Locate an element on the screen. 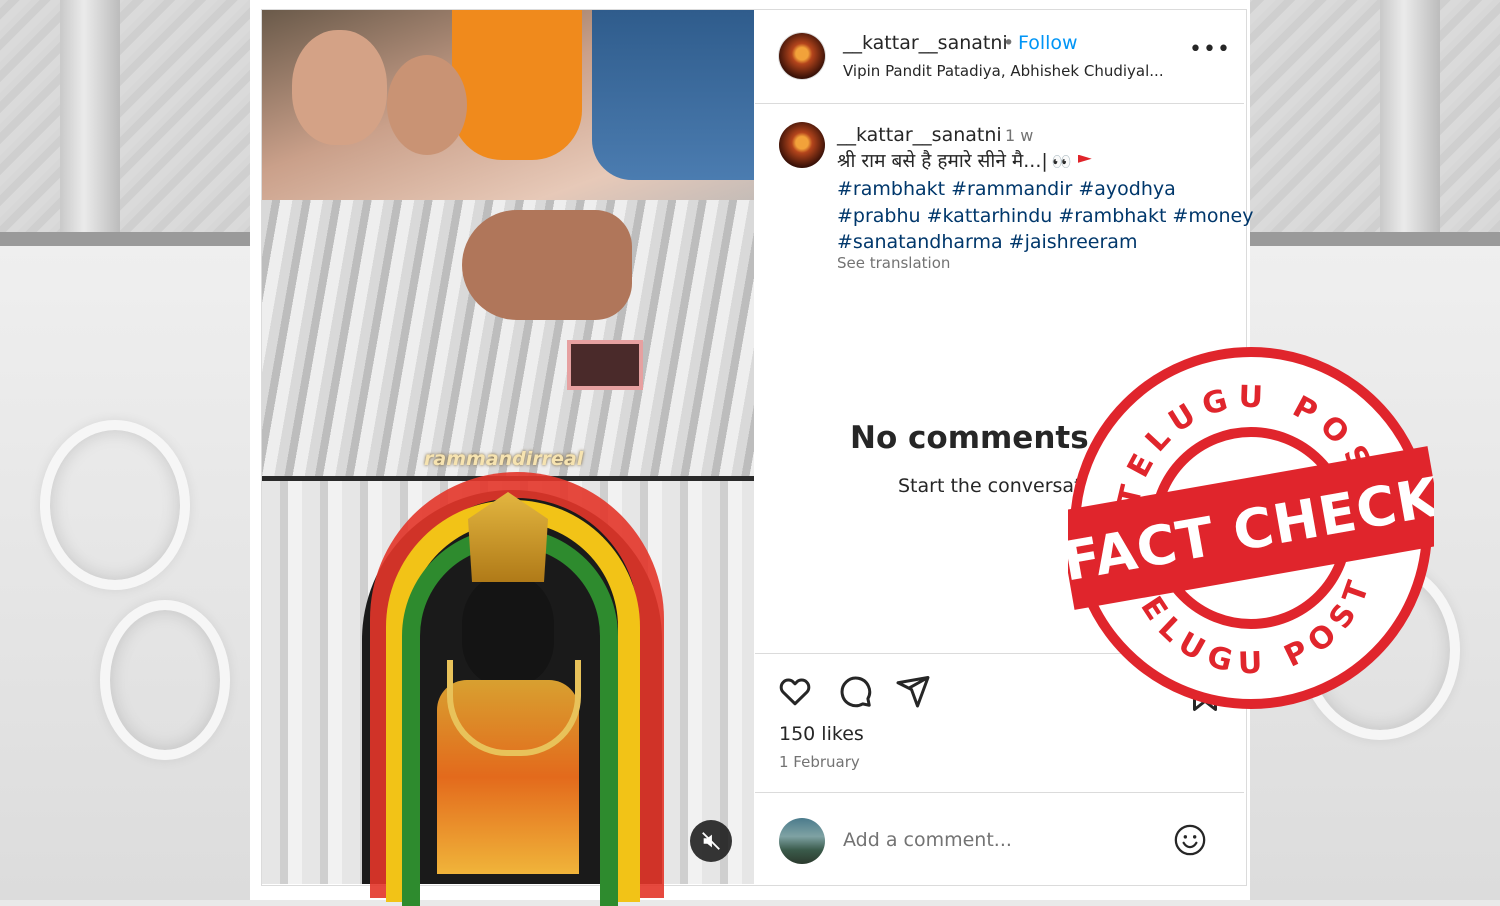 The height and width of the screenshot is (906, 1500). caption-username: __kattar__sanatni is located at coordinates (919, 135).